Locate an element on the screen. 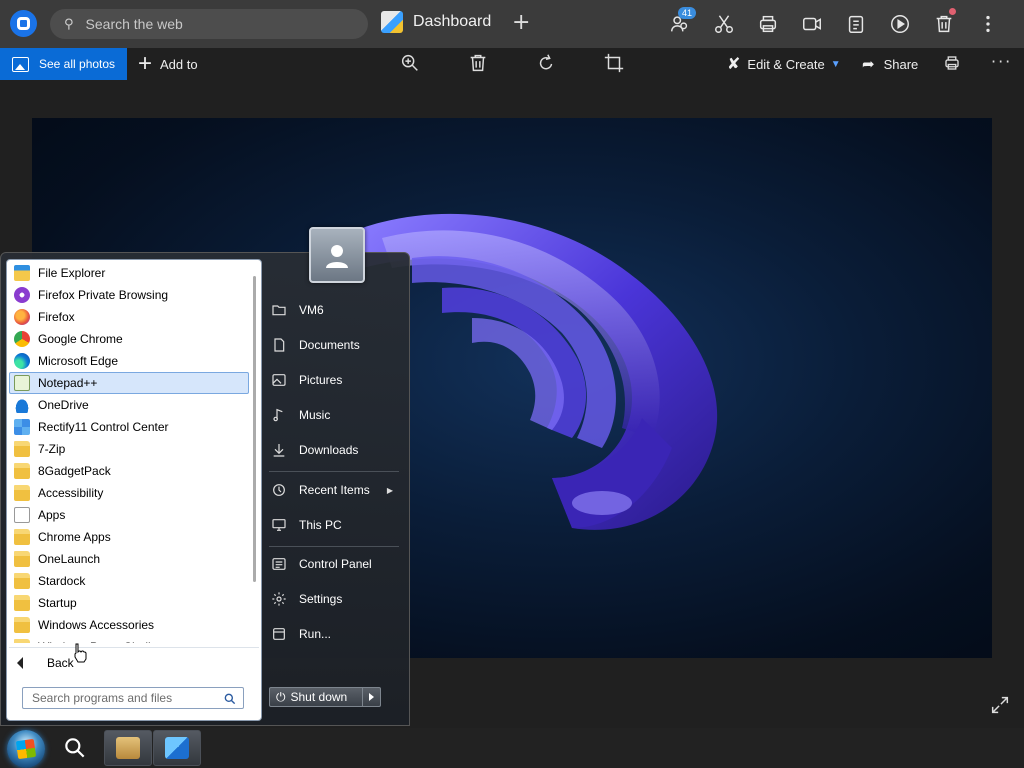 The image size is (1024, 768). recent-items-link: Recent Items ▶ is located at coordinates (334, 490).